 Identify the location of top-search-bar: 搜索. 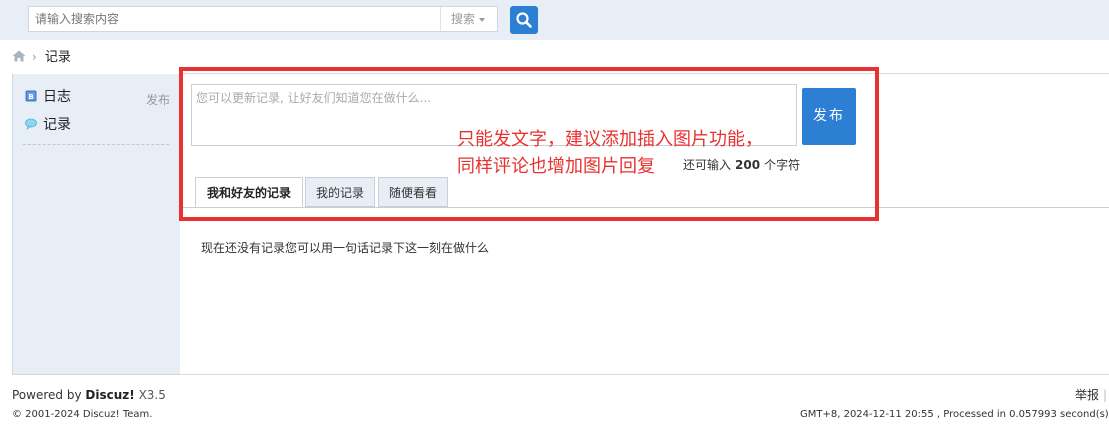
(554, 20).